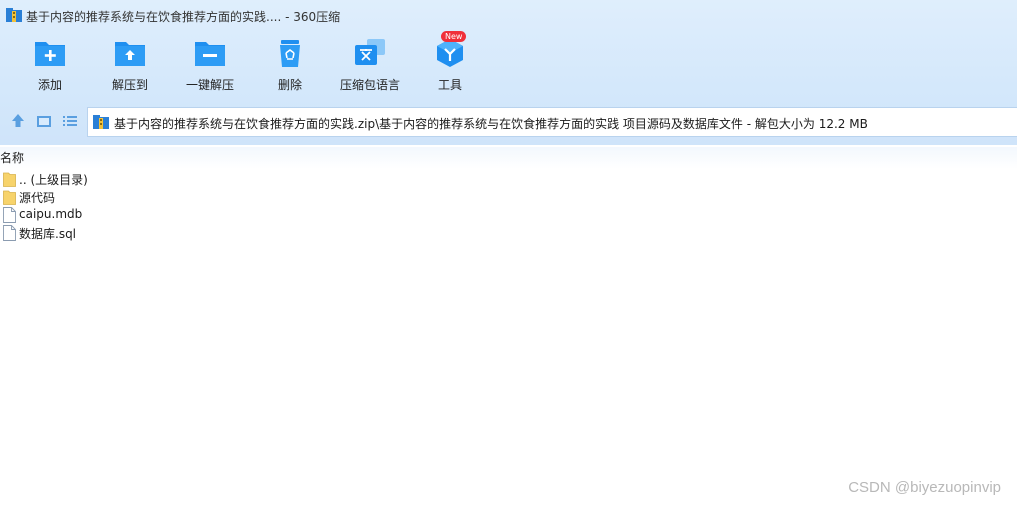 Image resolution: width=1017 pixels, height=507 pixels. What do you see at coordinates (508, 158) in the screenshot?
I see `column-header-name: 名称` at bounding box center [508, 158].